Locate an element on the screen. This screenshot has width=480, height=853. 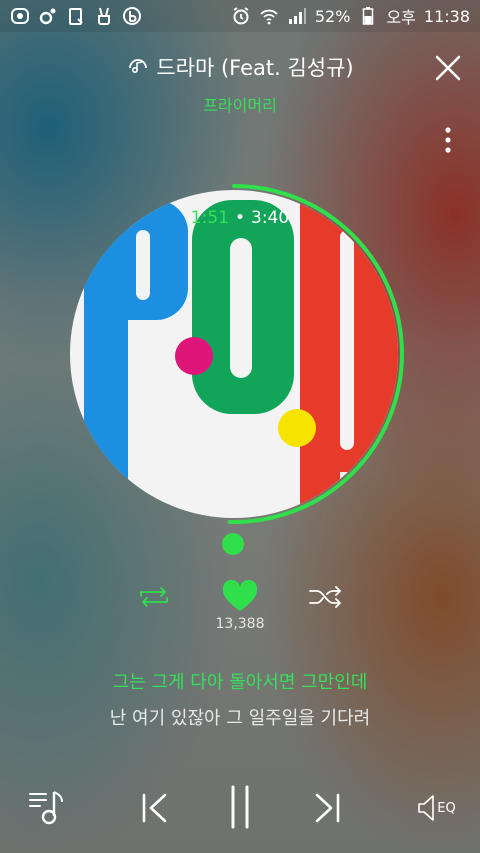
pause-button is located at coordinates (240, 807).